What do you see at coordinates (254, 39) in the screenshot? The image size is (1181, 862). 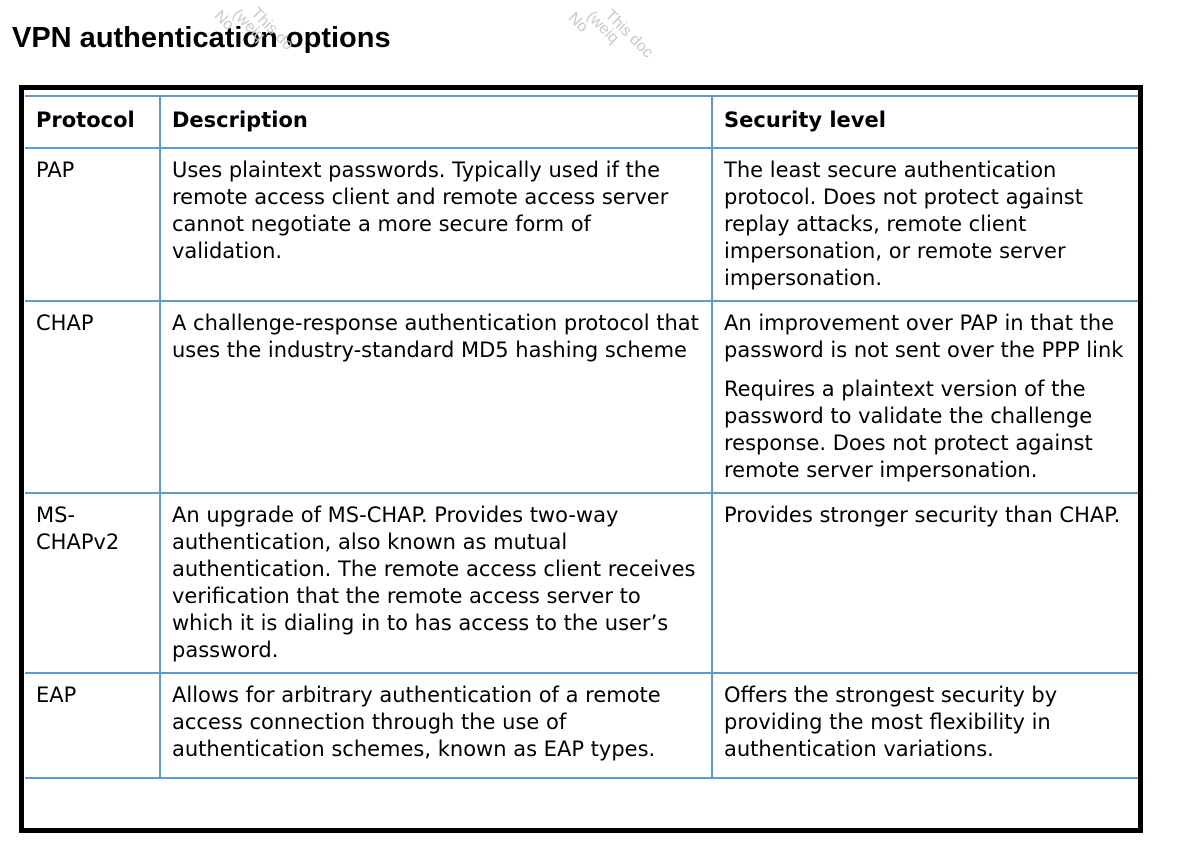 I see `watermark-1: This do (weiq No` at bounding box center [254, 39].